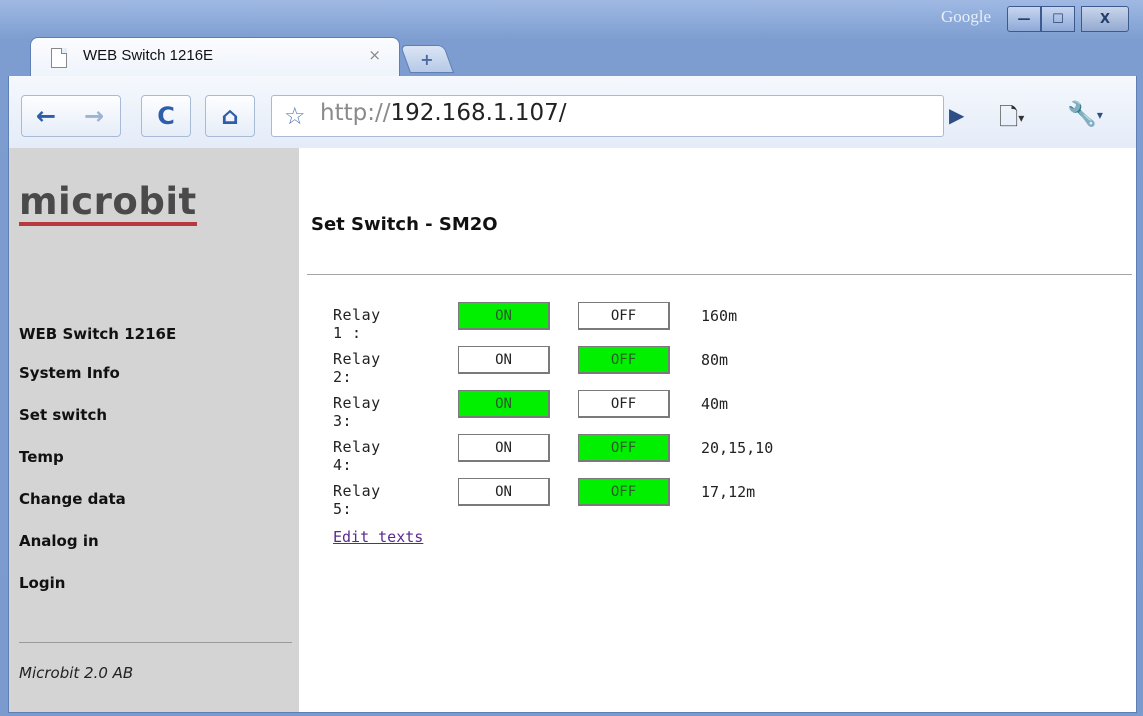 The image size is (1143, 716). I want to click on url-host: 192.168.1.107/, so click(478, 113).